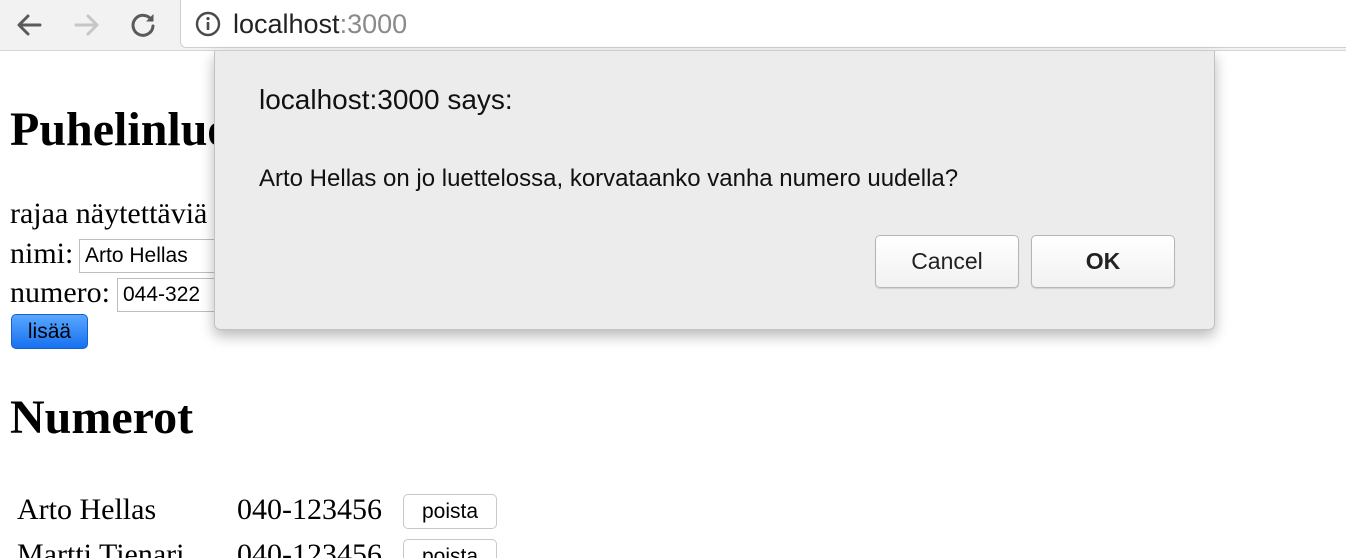 This screenshot has height=558, width=1346. Describe the element at coordinates (42, 253) in the screenshot. I see `name-label: nimi:` at that location.